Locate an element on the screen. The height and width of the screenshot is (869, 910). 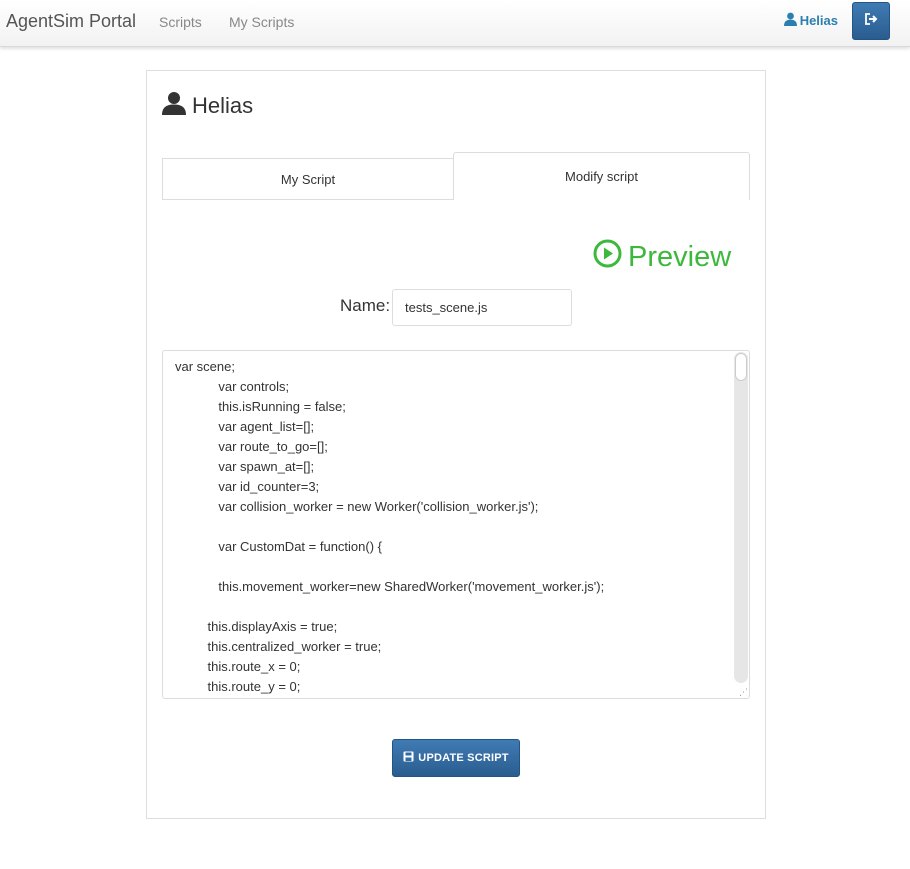
page-title: Helias is located at coordinates (207, 106).